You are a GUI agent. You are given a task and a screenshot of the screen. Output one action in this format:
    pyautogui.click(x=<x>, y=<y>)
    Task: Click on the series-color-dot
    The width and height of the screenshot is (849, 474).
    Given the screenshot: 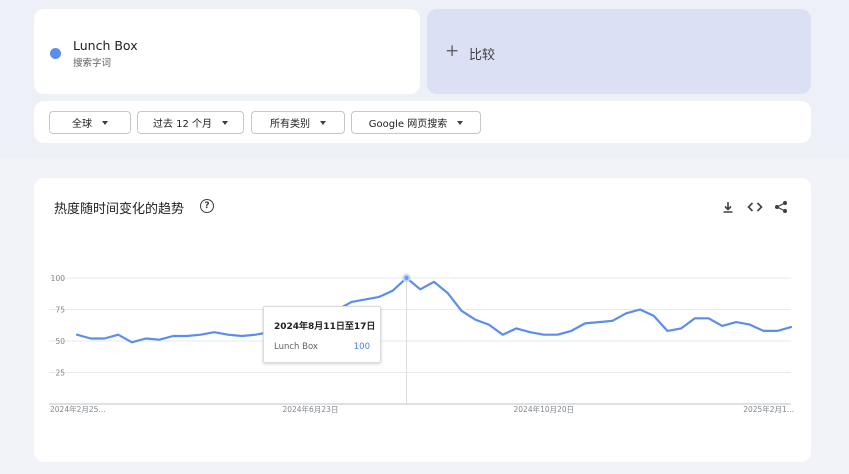 What is the action you would take?
    pyautogui.click(x=55, y=53)
    